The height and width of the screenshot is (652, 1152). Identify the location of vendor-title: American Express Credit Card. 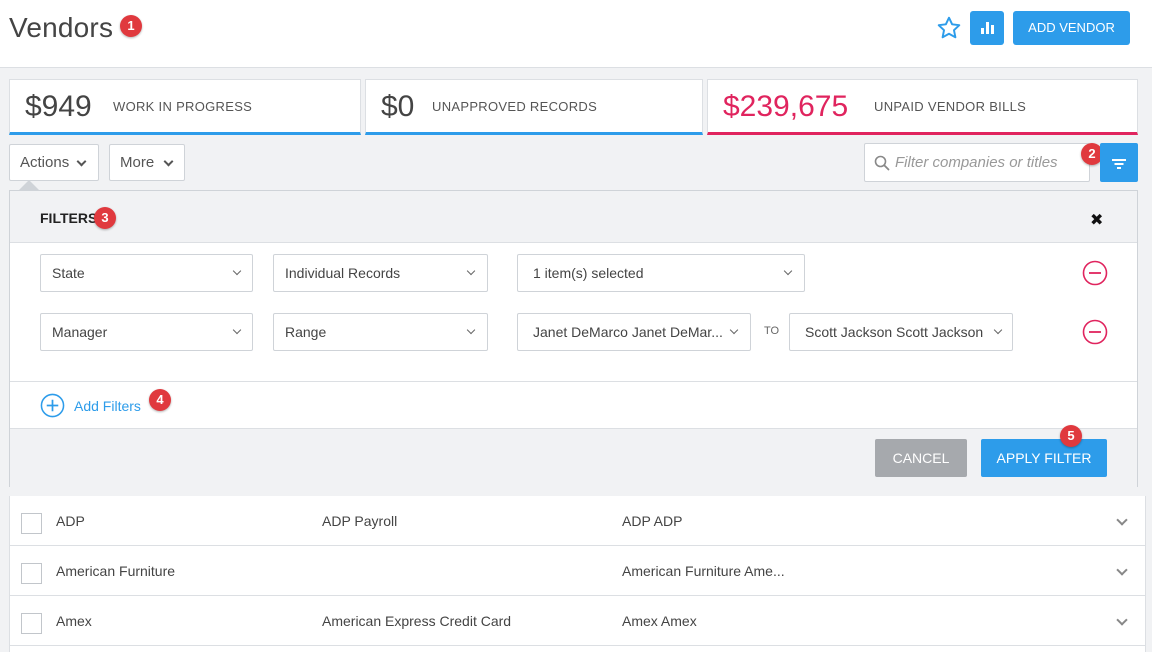
(417, 621).